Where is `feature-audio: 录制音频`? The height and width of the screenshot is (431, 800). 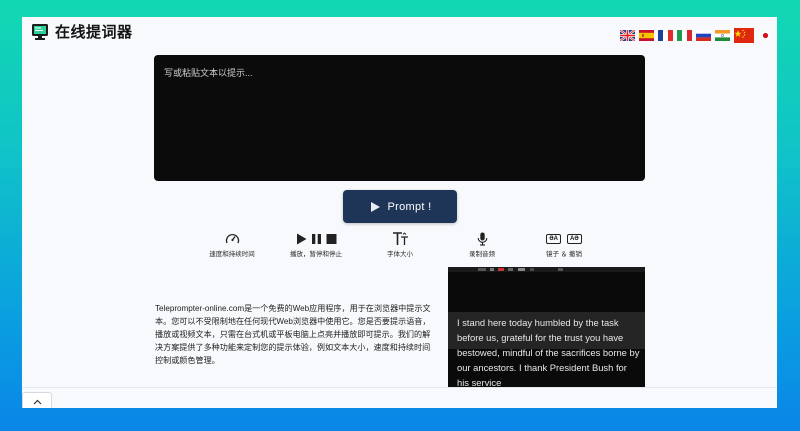 feature-audio: 录制音频 is located at coordinates (482, 244).